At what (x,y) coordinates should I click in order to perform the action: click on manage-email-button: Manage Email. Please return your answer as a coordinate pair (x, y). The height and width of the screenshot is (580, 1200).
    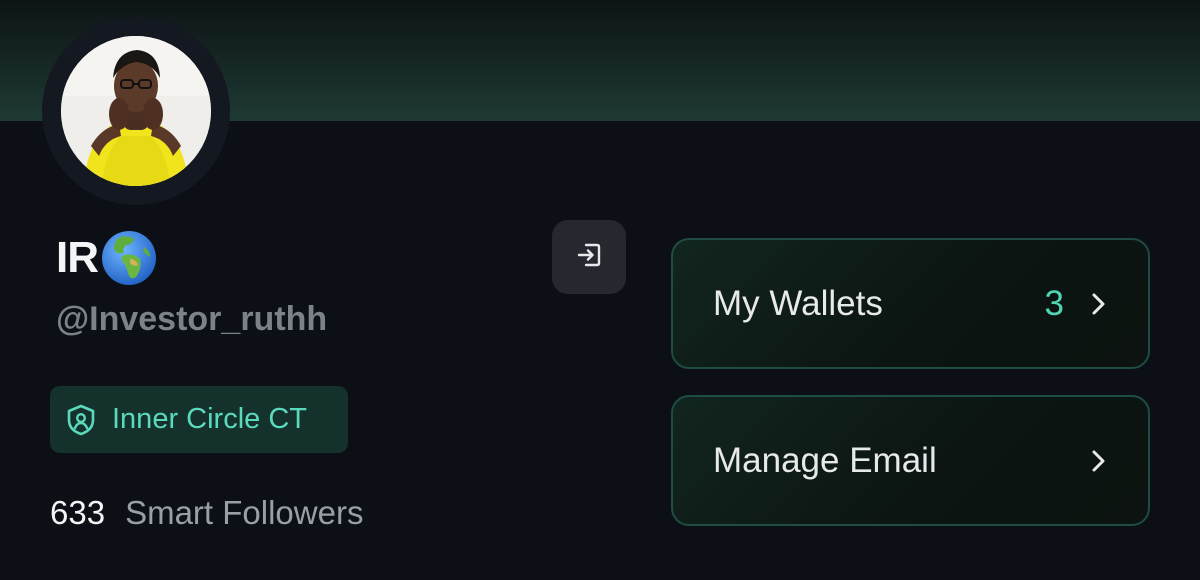
    Looking at the image, I should click on (910, 460).